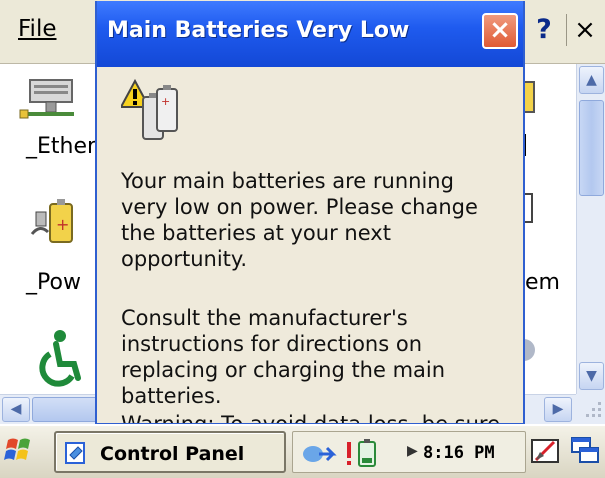 Image resolution: width=605 pixels, height=478 pixels. I want to click on dialog-warning: Warning: To avoid data loss, be sure, so click(311, 418).